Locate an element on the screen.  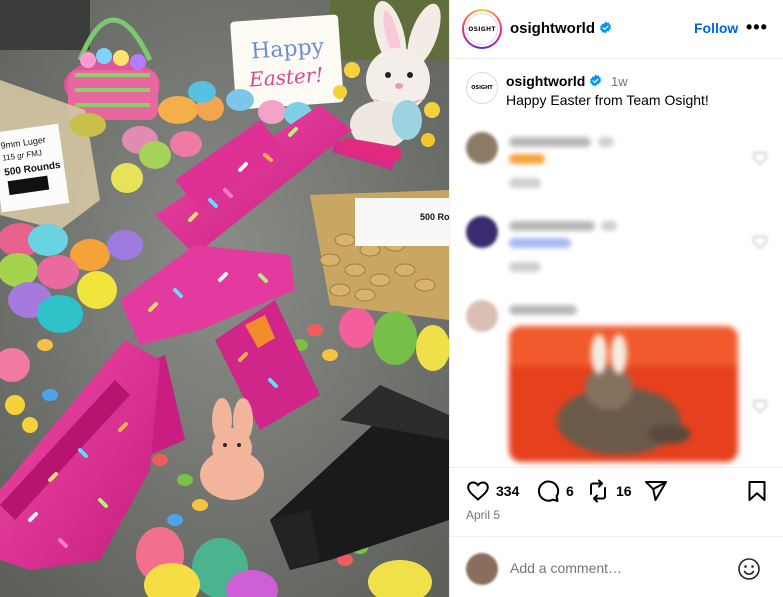
more-options-icon: ••• is located at coordinates (757, 27).